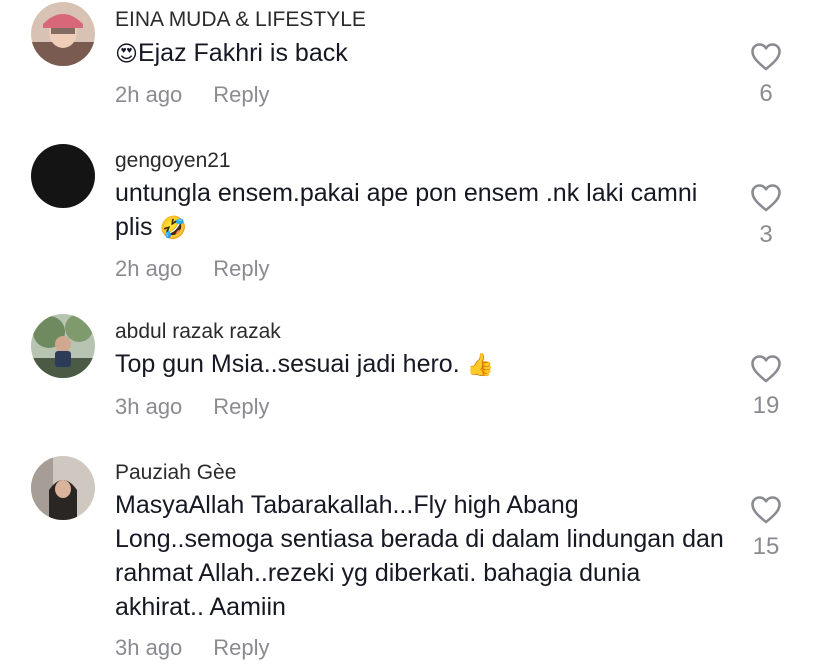  Describe the element at coordinates (766, 216) in the screenshot. I see `like-button: 3` at that location.